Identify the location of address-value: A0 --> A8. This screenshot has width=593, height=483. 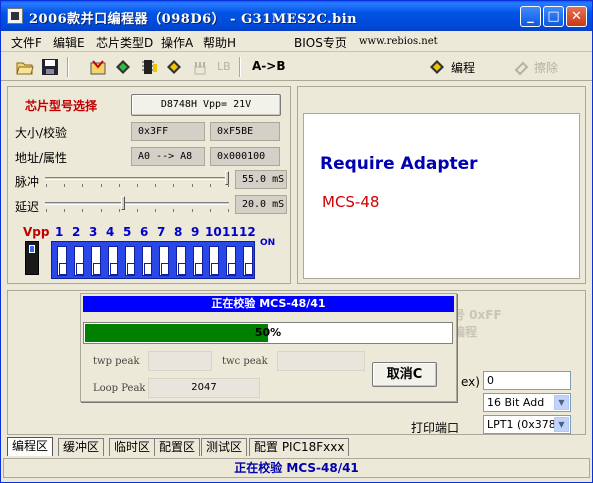
(168, 156).